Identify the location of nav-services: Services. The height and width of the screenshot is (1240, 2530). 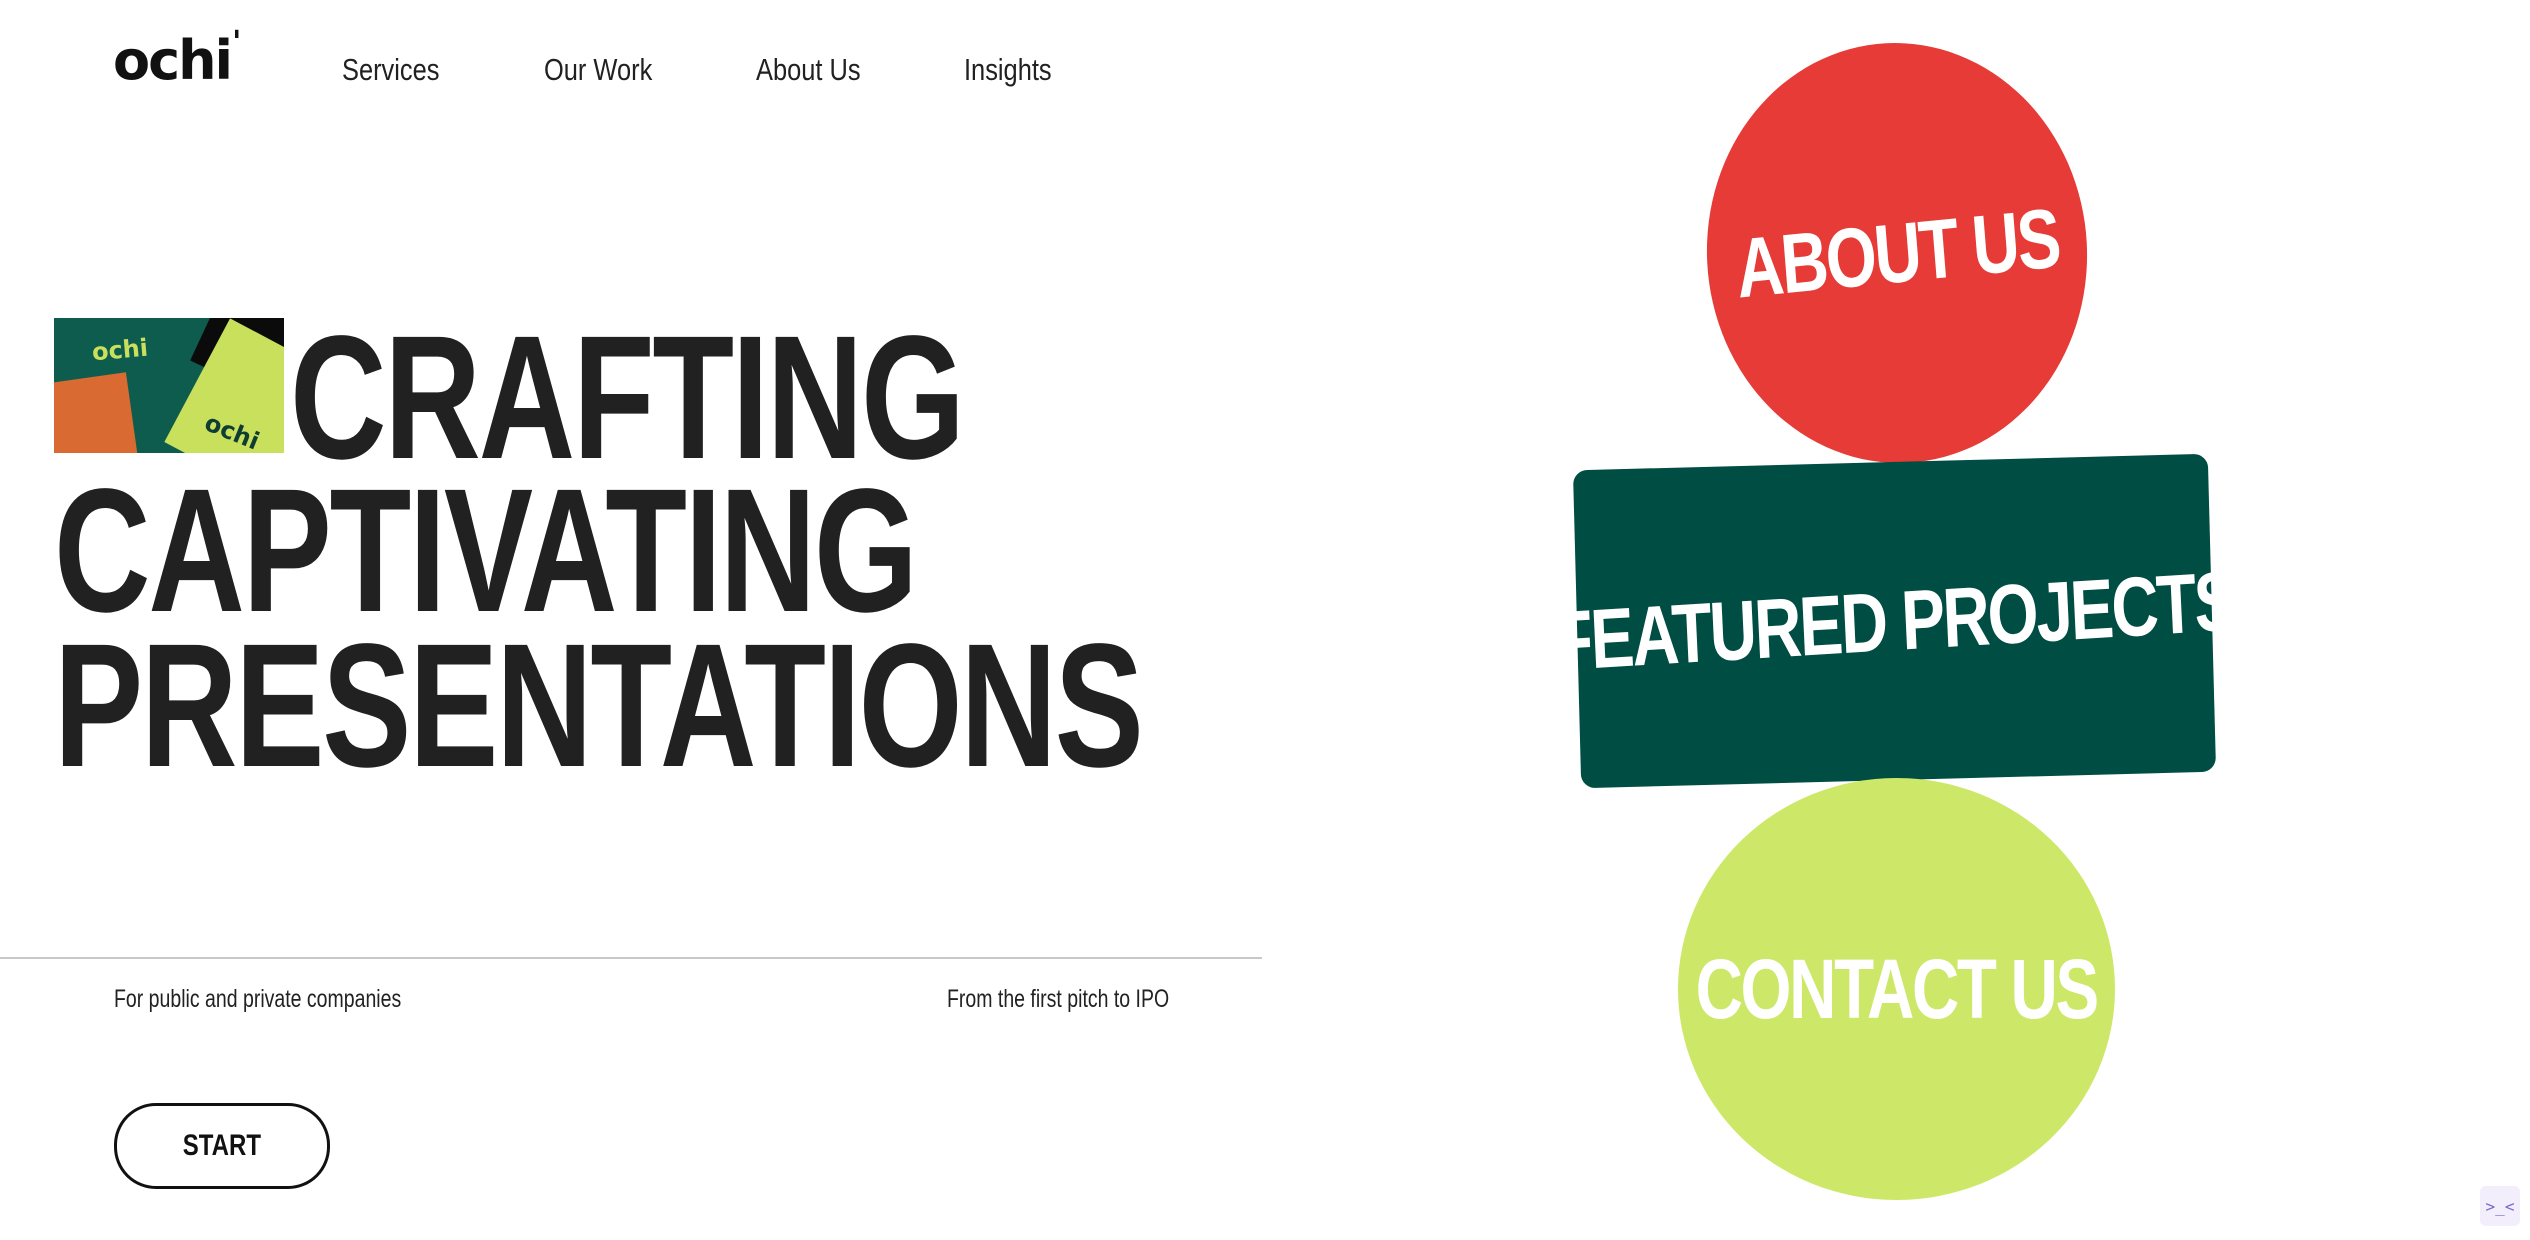
(390, 70).